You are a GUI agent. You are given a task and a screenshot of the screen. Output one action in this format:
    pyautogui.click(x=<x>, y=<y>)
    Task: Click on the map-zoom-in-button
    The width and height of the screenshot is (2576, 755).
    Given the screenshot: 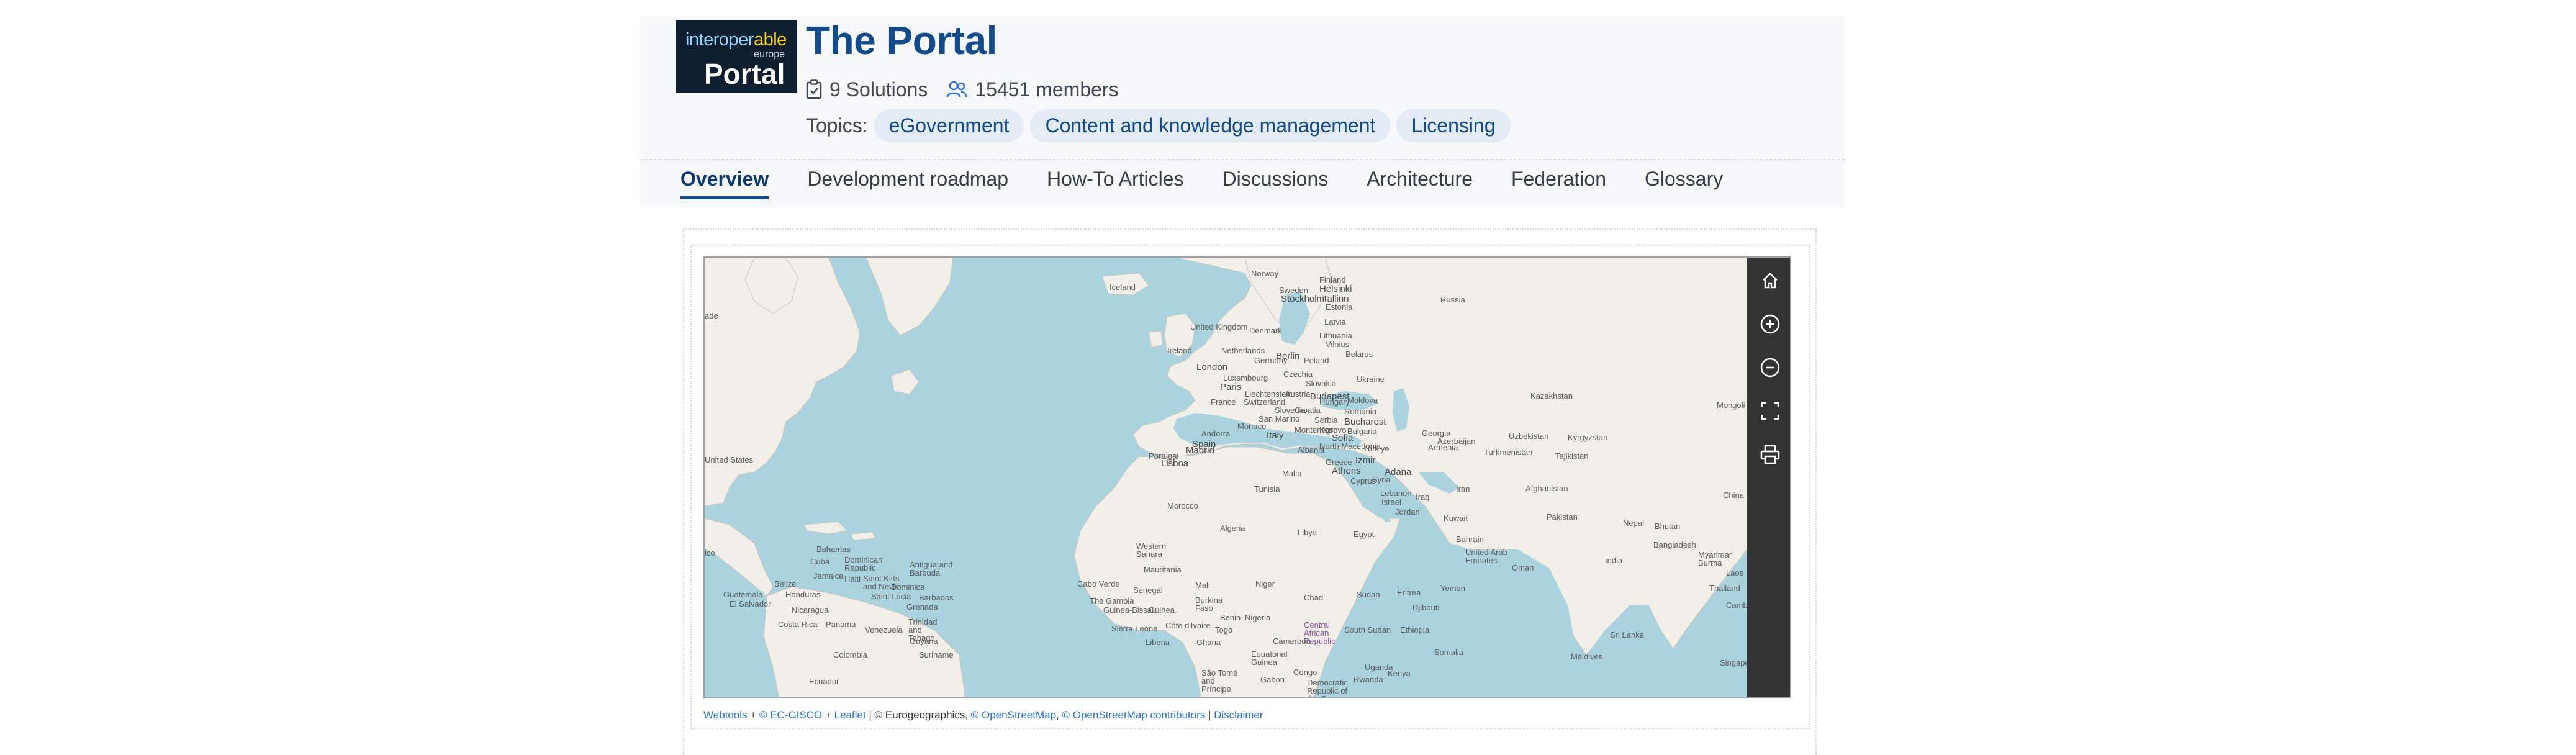 What is the action you would take?
    pyautogui.click(x=1768, y=324)
    